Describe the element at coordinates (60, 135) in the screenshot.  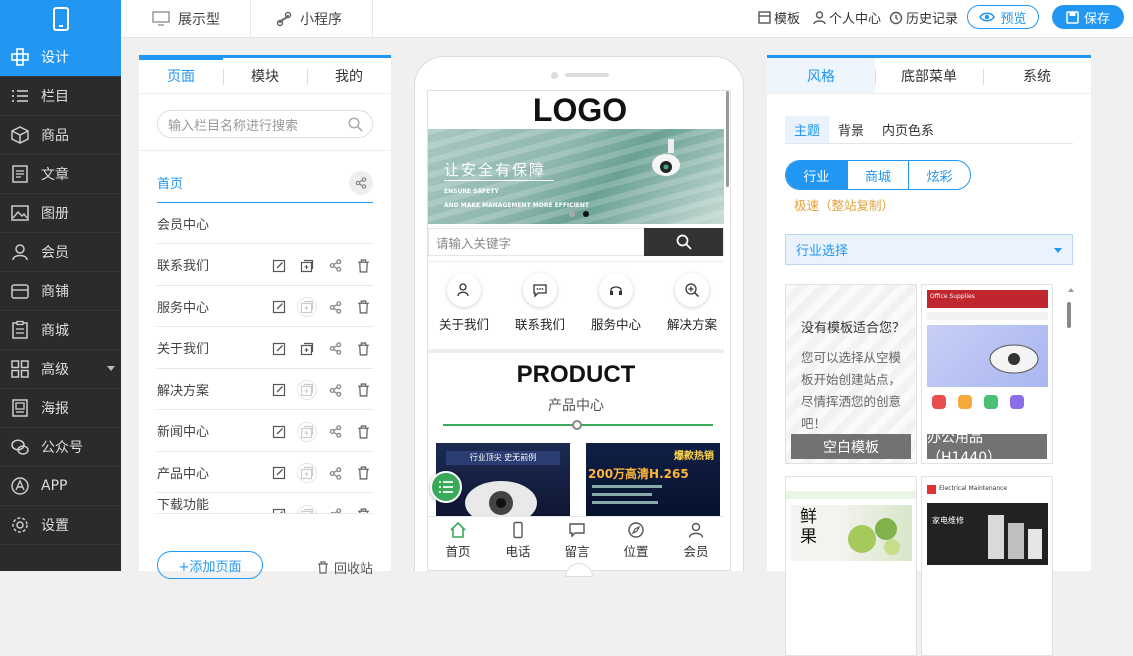
I see `sidebar-item-products: 商品` at that location.